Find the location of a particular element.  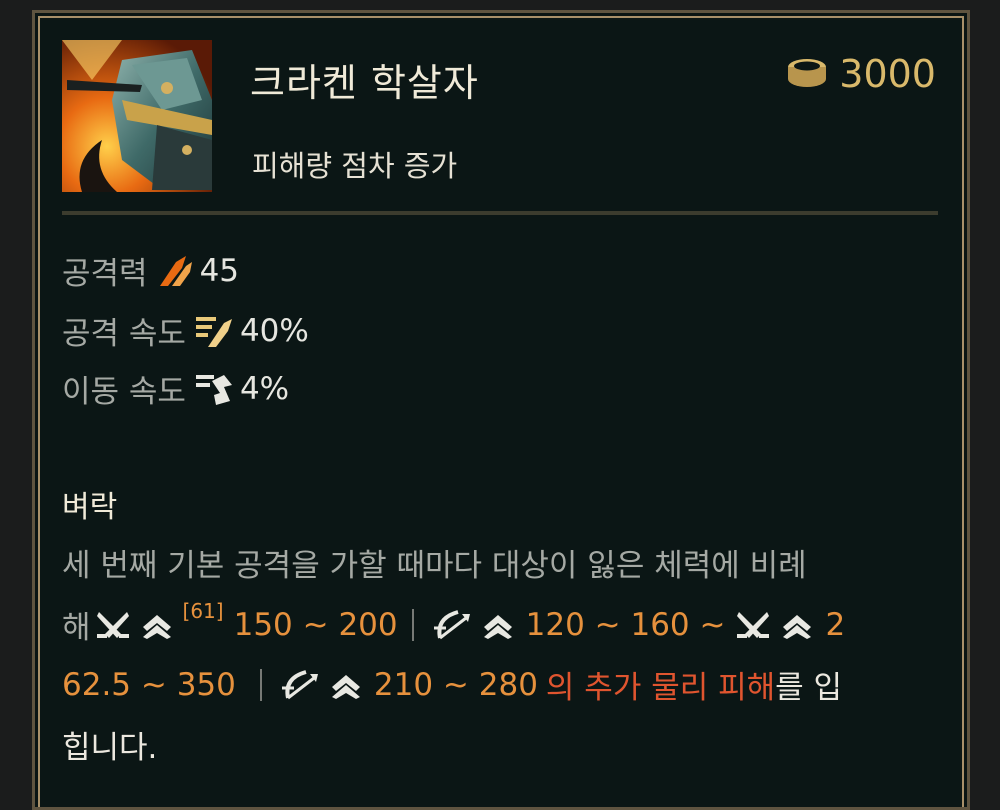

item-subtitle: 피해량 점차 증가 is located at coordinates (355, 166).